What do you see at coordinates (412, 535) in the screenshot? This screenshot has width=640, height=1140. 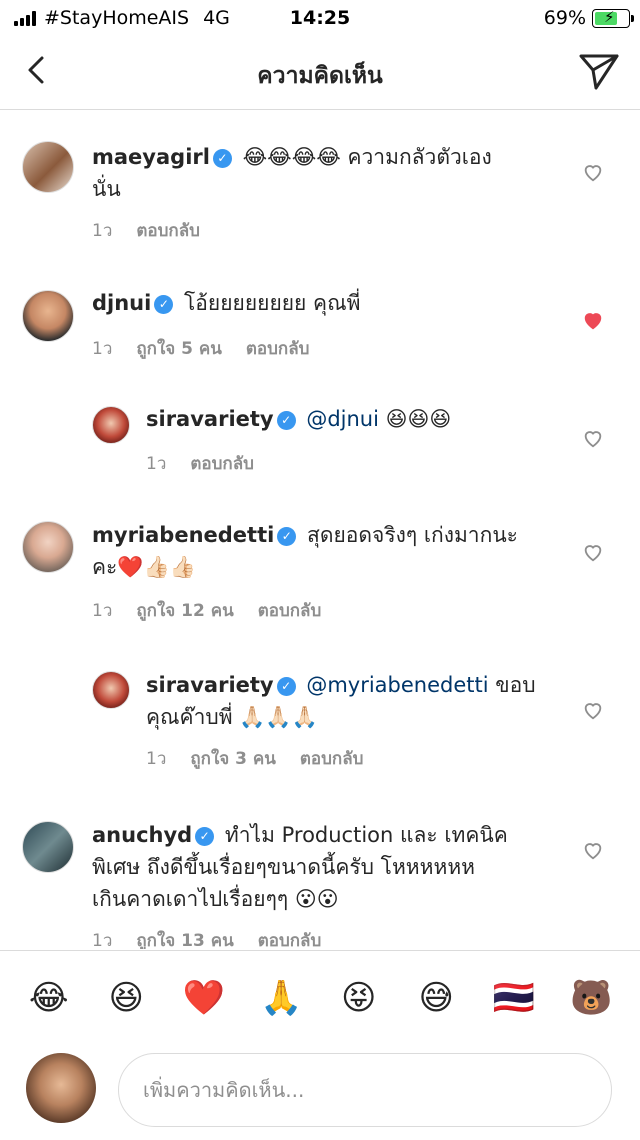 I see `comment-body: สุดยอดจริงๆ เก่งมากนะ` at bounding box center [412, 535].